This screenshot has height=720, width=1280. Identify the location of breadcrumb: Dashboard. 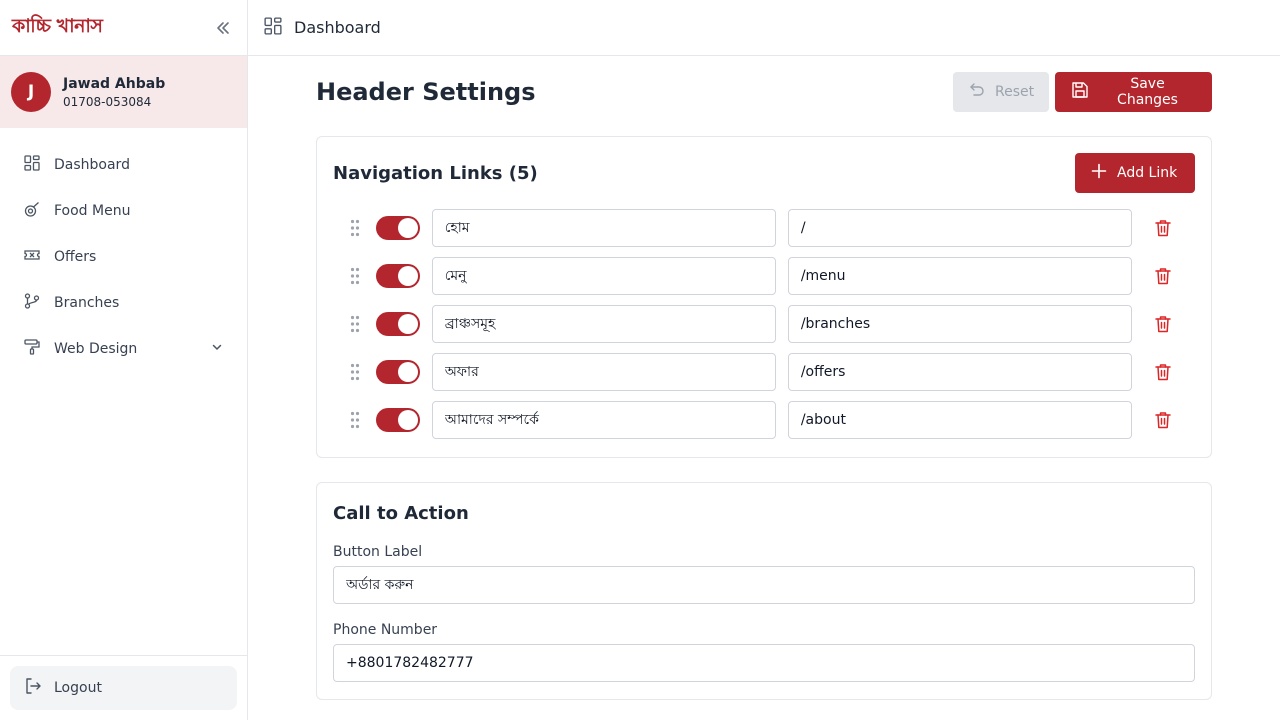
(337, 27).